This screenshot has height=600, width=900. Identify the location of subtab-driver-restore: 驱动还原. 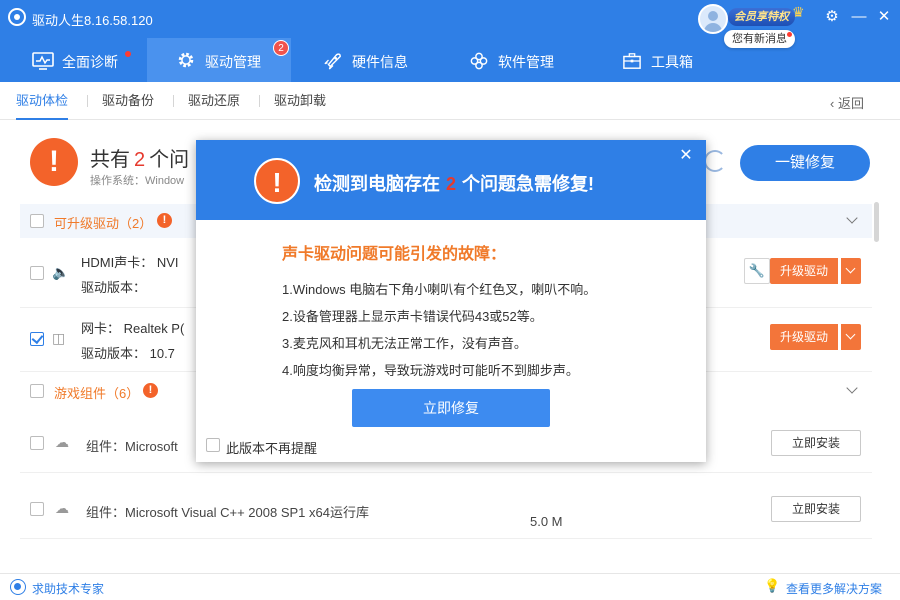
(214, 101).